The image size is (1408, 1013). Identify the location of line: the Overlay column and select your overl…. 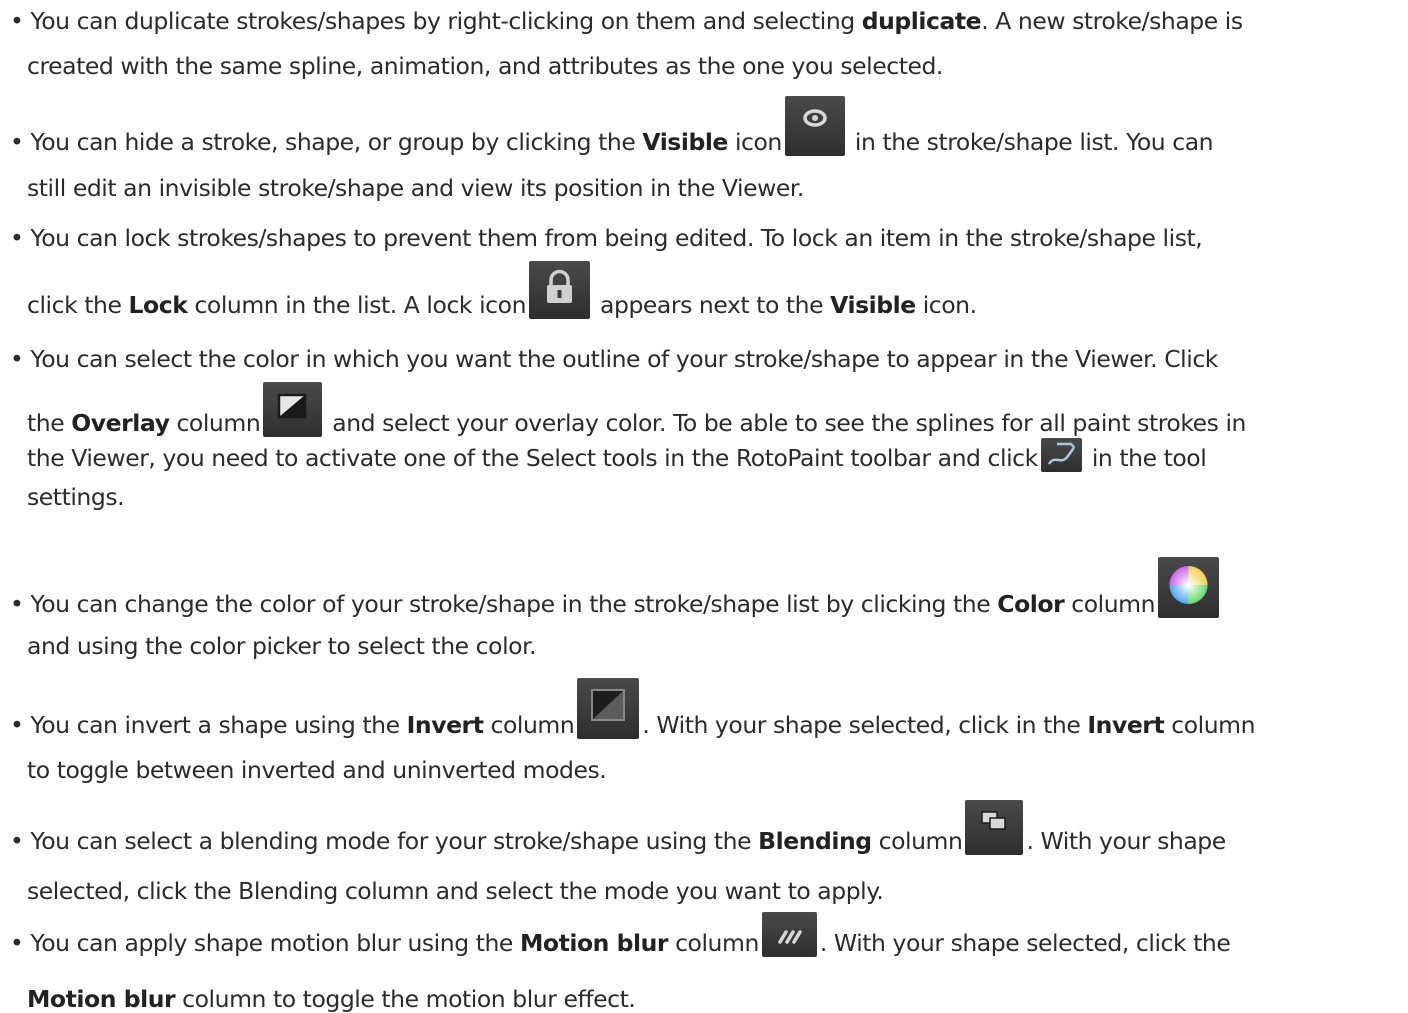
(636, 409).